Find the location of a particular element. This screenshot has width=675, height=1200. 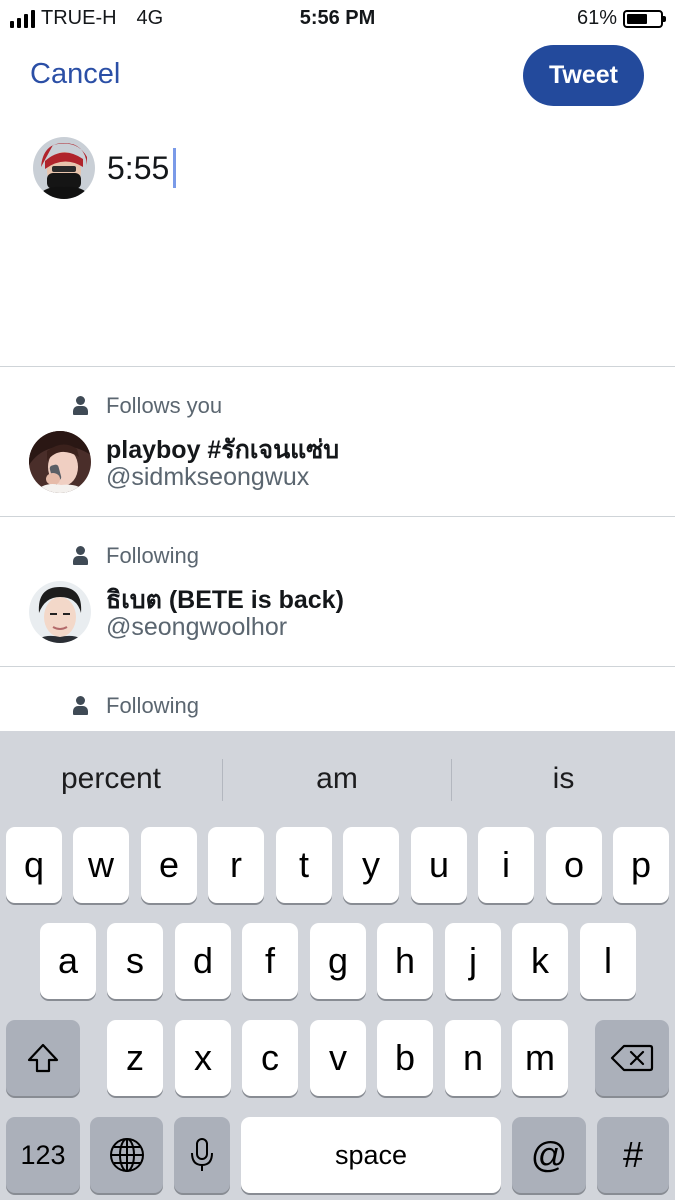

key-i: i is located at coordinates (506, 865).